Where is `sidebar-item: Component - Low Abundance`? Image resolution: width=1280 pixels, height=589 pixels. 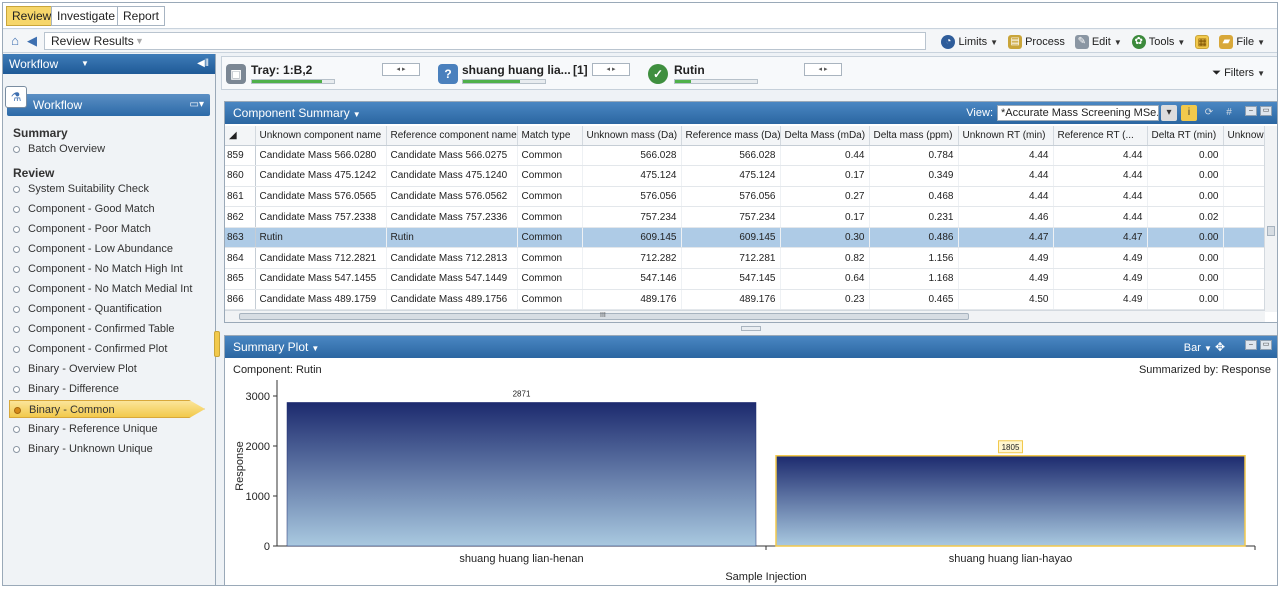 sidebar-item: Component - Low Abundance is located at coordinates (93, 249).